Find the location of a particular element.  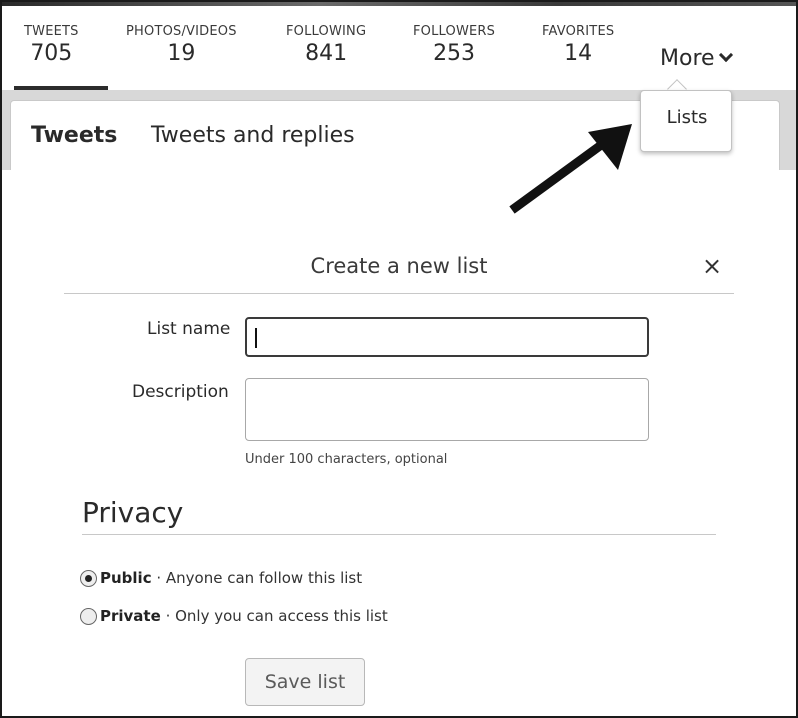

stat-favorites: FAVORITES 14 is located at coordinates (578, 45).